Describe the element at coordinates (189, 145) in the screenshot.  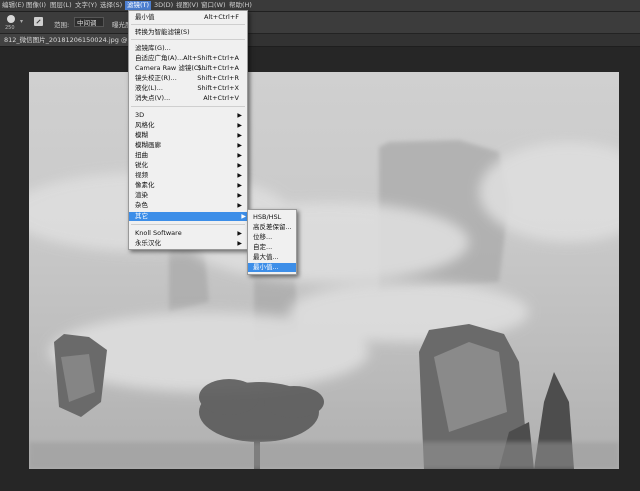
I see `menu-item-blur-gallery: 模糊画廊 ▶` at that location.